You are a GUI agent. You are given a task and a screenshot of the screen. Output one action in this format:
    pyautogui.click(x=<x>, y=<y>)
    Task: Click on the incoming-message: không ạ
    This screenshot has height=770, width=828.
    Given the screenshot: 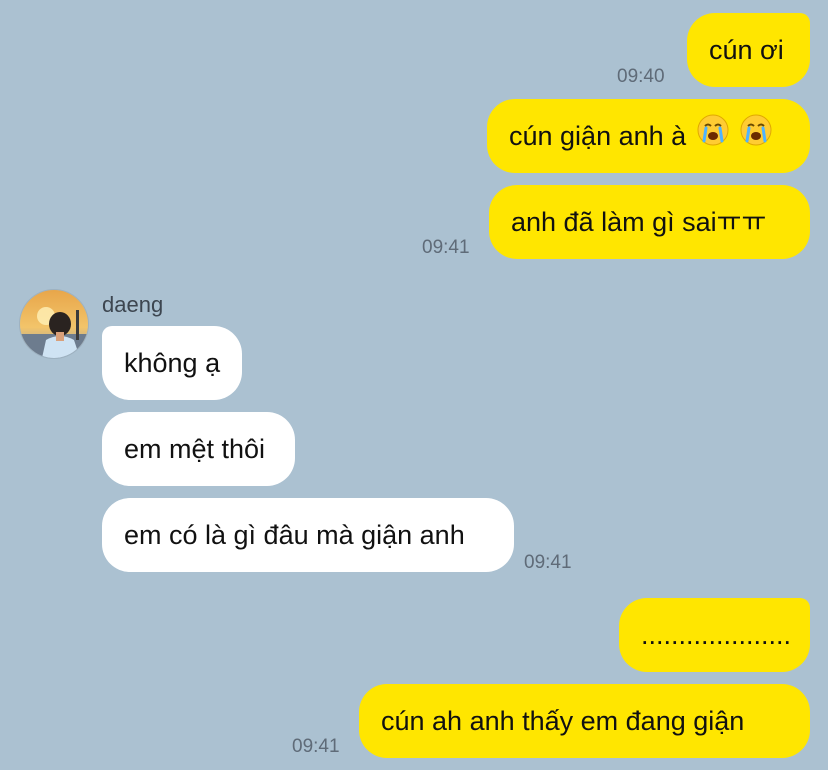 What is the action you would take?
    pyautogui.click(x=172, y=363)
    